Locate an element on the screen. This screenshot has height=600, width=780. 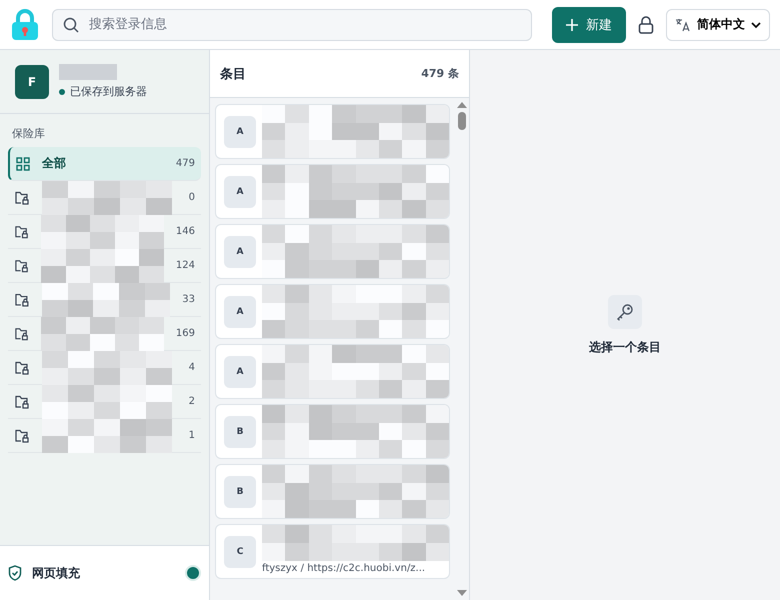
item-count: 1 is located at coordinates (191, 435).